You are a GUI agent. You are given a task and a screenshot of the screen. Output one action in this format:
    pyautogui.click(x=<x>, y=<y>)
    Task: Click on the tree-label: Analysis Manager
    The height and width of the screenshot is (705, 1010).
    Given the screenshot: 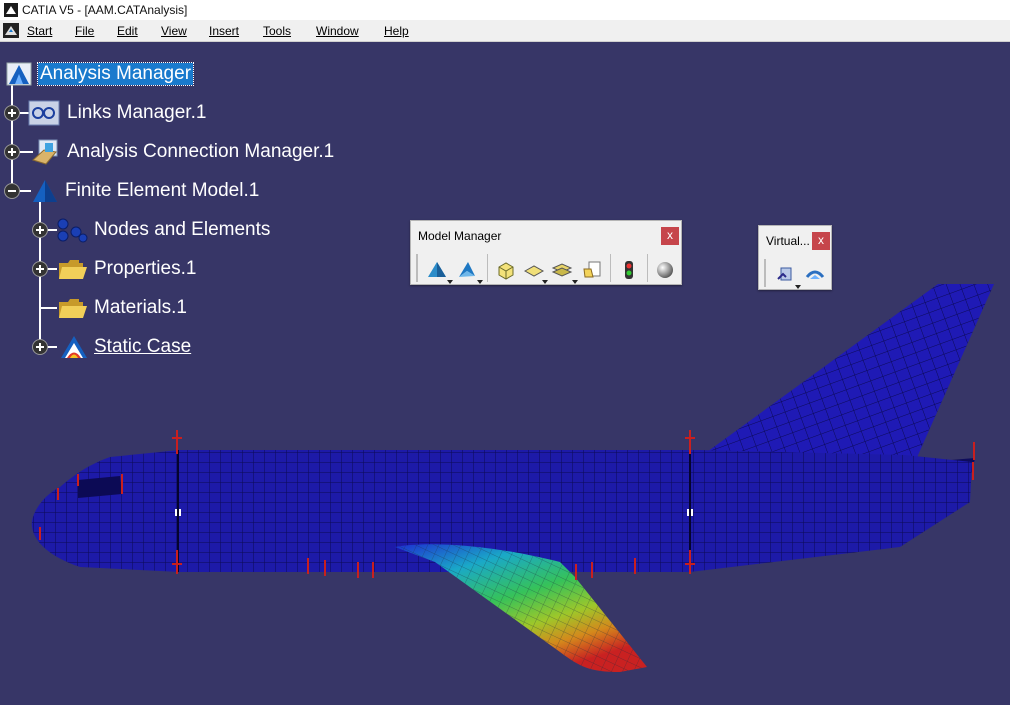 What is the action you would take?
    pyautogui.click(x=115, y=74)
    